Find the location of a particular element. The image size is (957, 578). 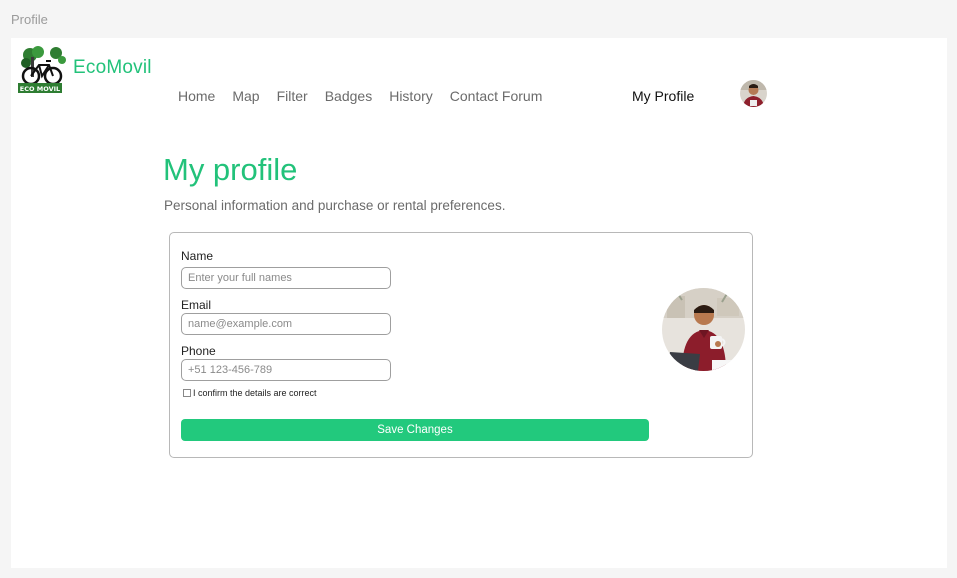

nav-filter: Filter is located at coordinates (292, 96).